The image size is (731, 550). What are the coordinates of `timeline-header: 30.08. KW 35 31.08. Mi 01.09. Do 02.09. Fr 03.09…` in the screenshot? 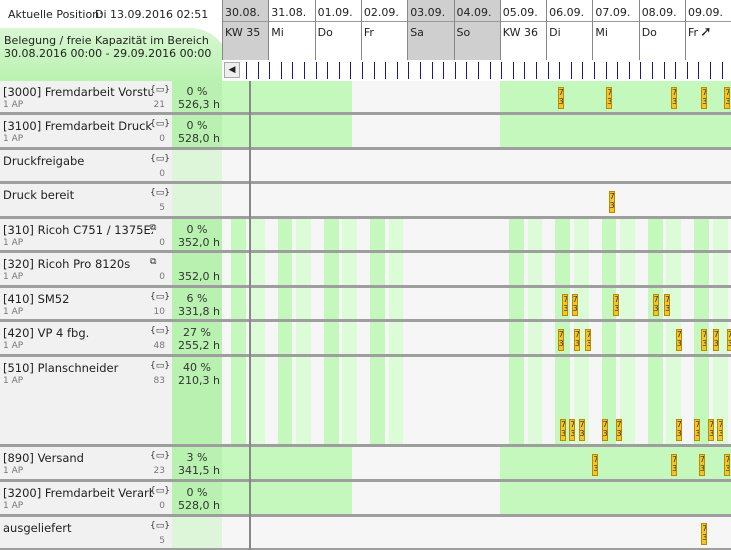 It's located at (476, 41).